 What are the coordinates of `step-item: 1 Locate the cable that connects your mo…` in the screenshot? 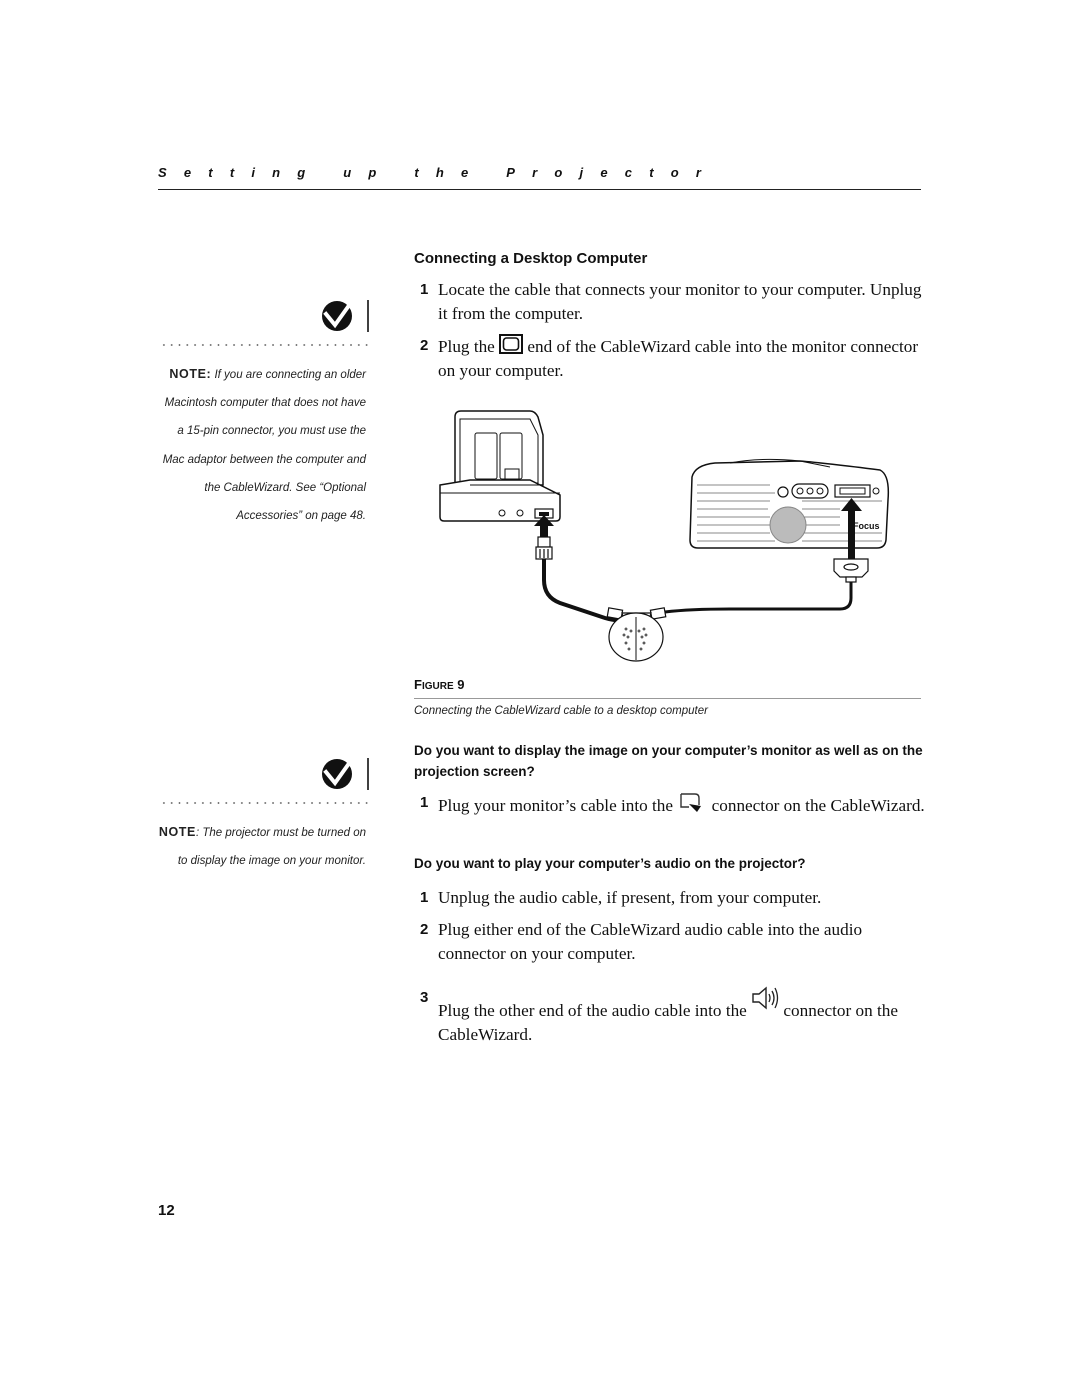 It's located at (675, 301).